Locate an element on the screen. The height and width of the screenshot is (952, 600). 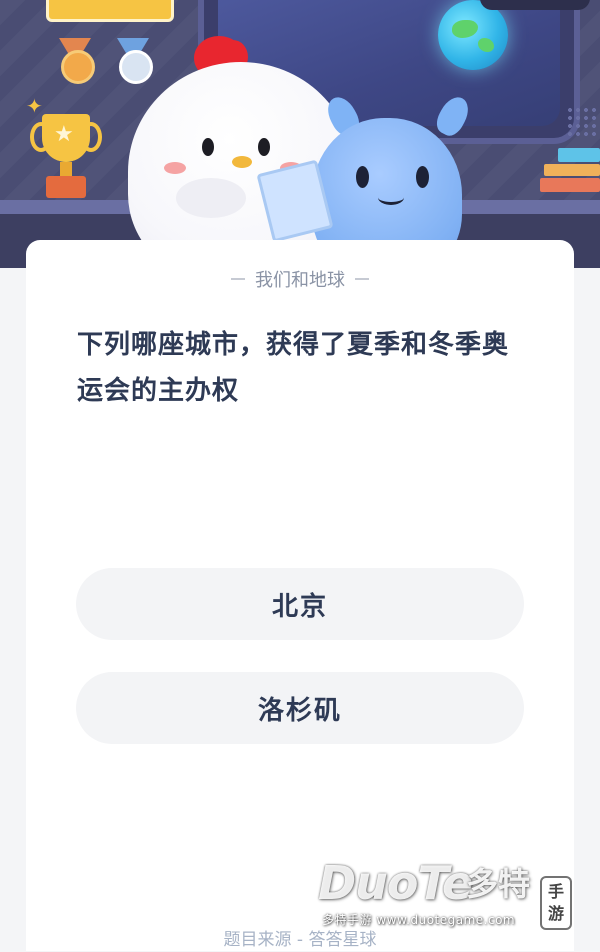
watermark-url: 多特手游 www.duotegame.com is located at coordinates (419, 920).